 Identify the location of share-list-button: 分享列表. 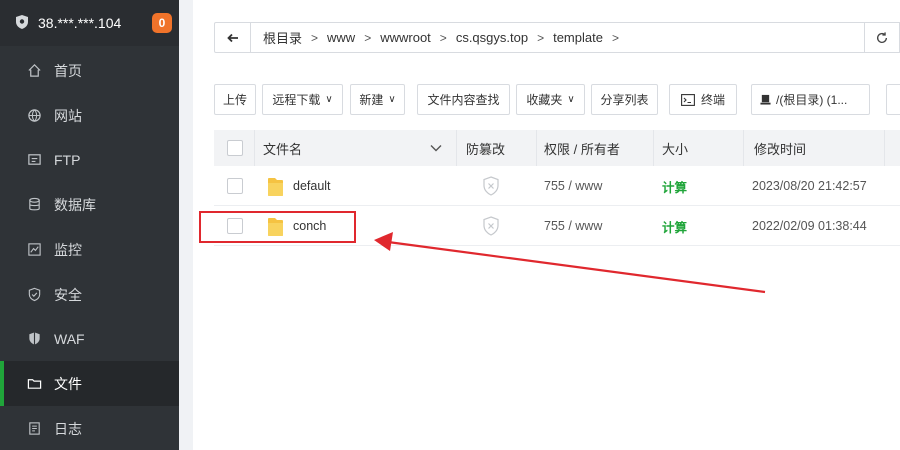
(624, 99).